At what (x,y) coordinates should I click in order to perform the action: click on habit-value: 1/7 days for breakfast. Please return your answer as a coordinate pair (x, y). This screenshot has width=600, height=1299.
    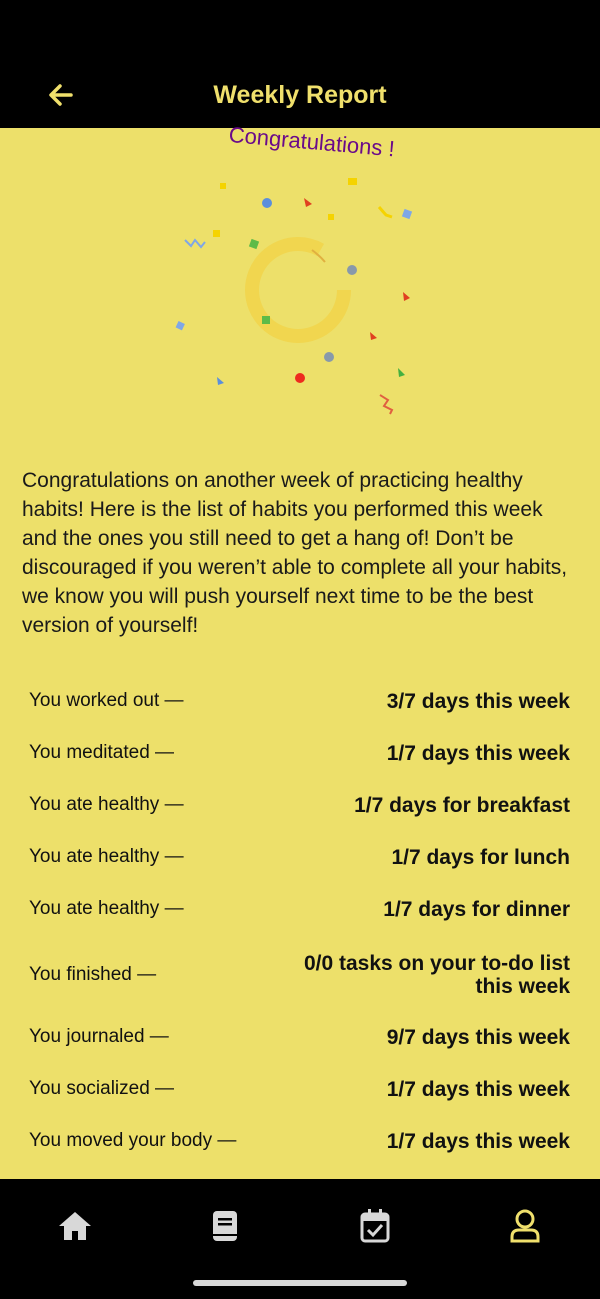
    Looking at the image, I should click on (462, 805).